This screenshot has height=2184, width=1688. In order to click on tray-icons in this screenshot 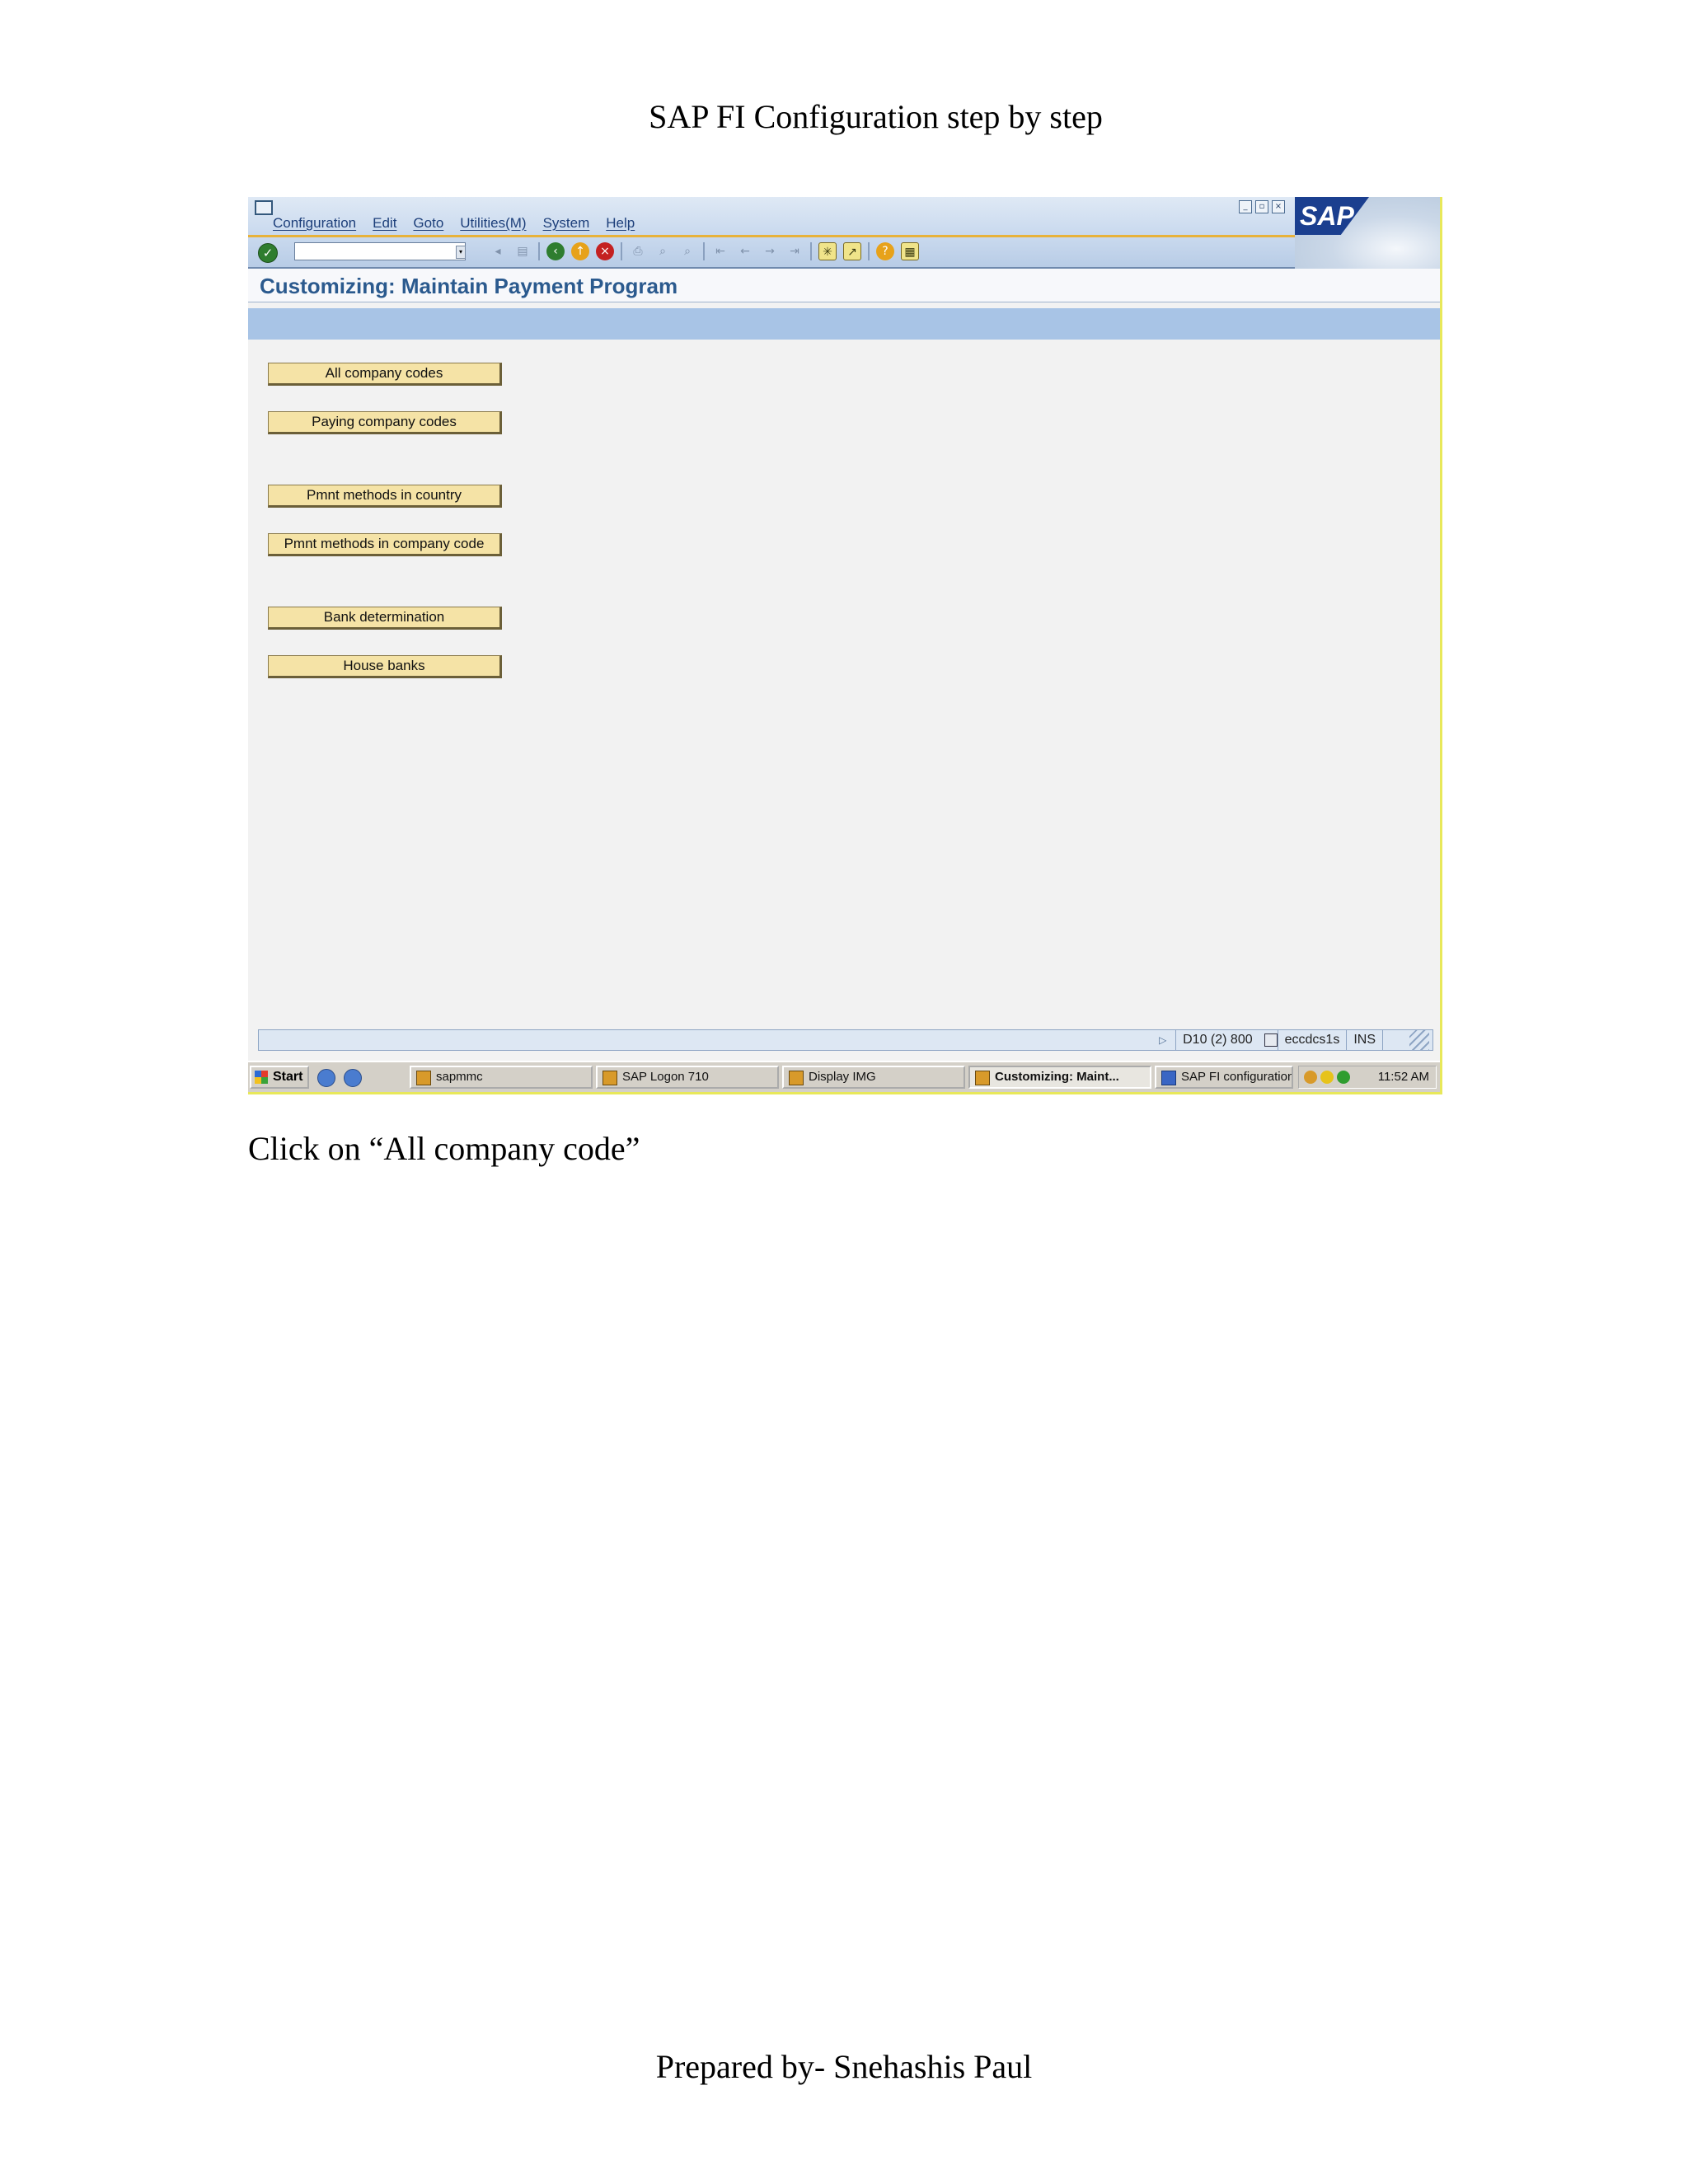, I will do `click(1327, 1077)`.